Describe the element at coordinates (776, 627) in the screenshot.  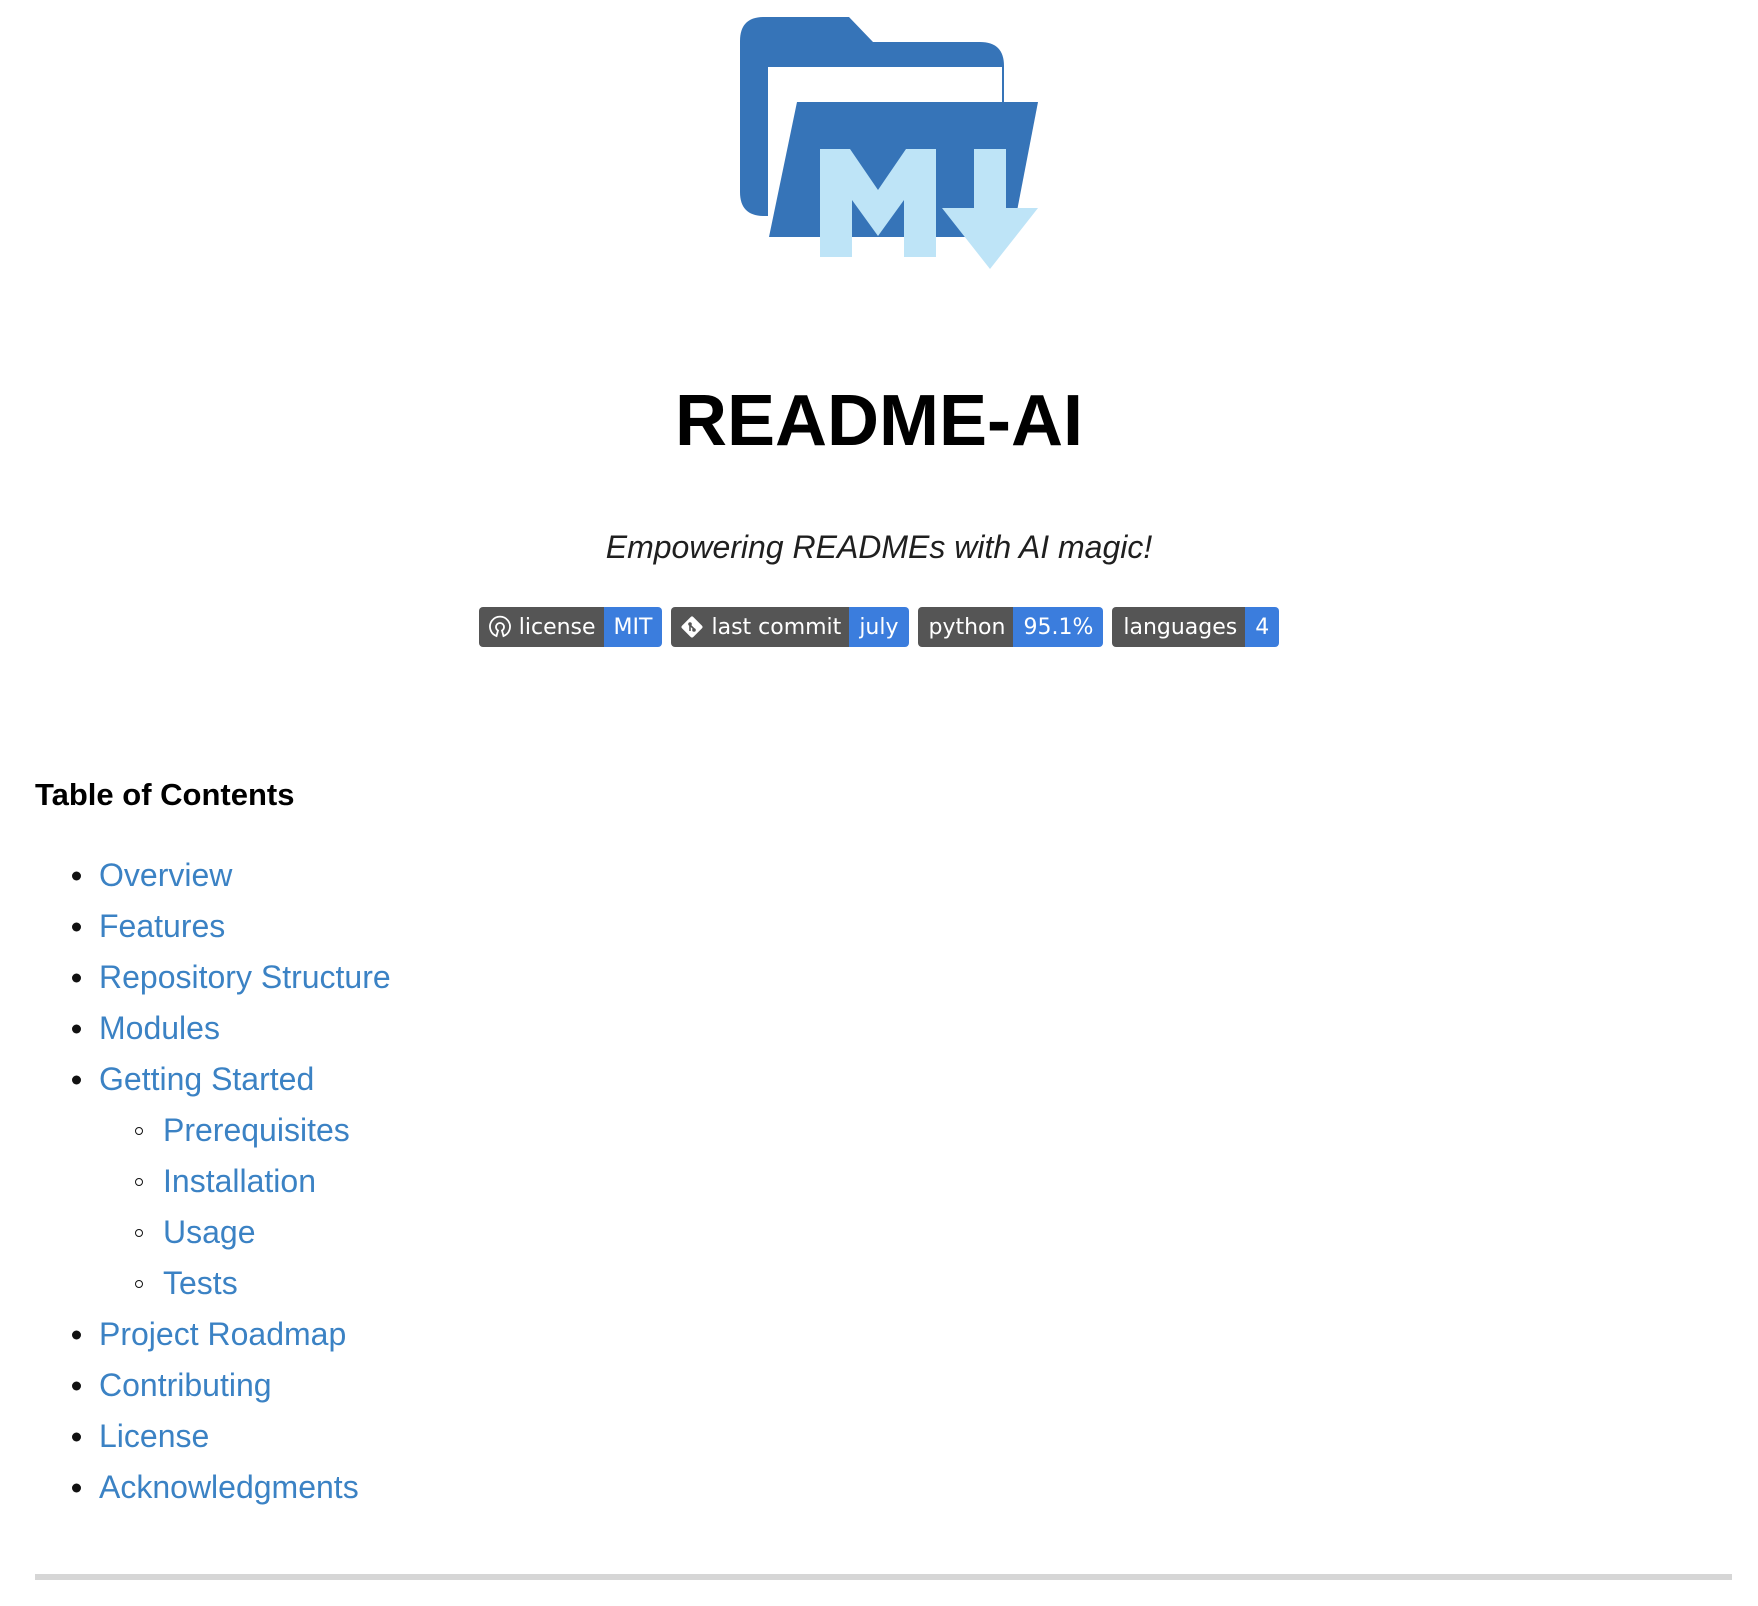
I see `badge-label: last commit` at that location.